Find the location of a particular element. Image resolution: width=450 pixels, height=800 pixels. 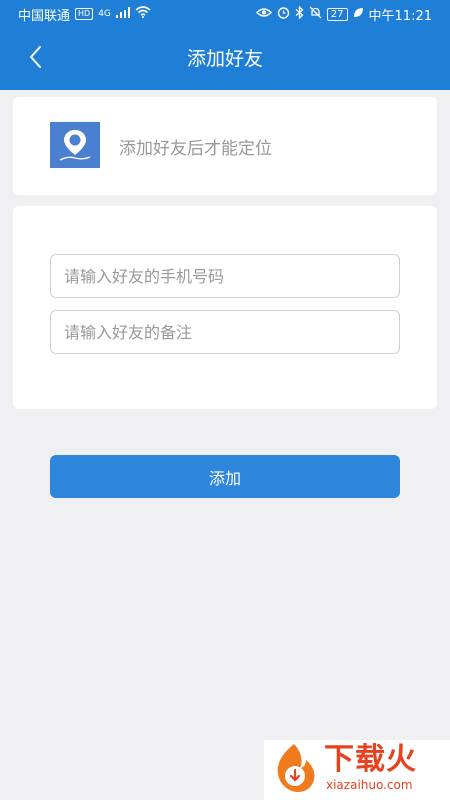

clock-time: 中午11:21 is located at coordinates (400, 16).